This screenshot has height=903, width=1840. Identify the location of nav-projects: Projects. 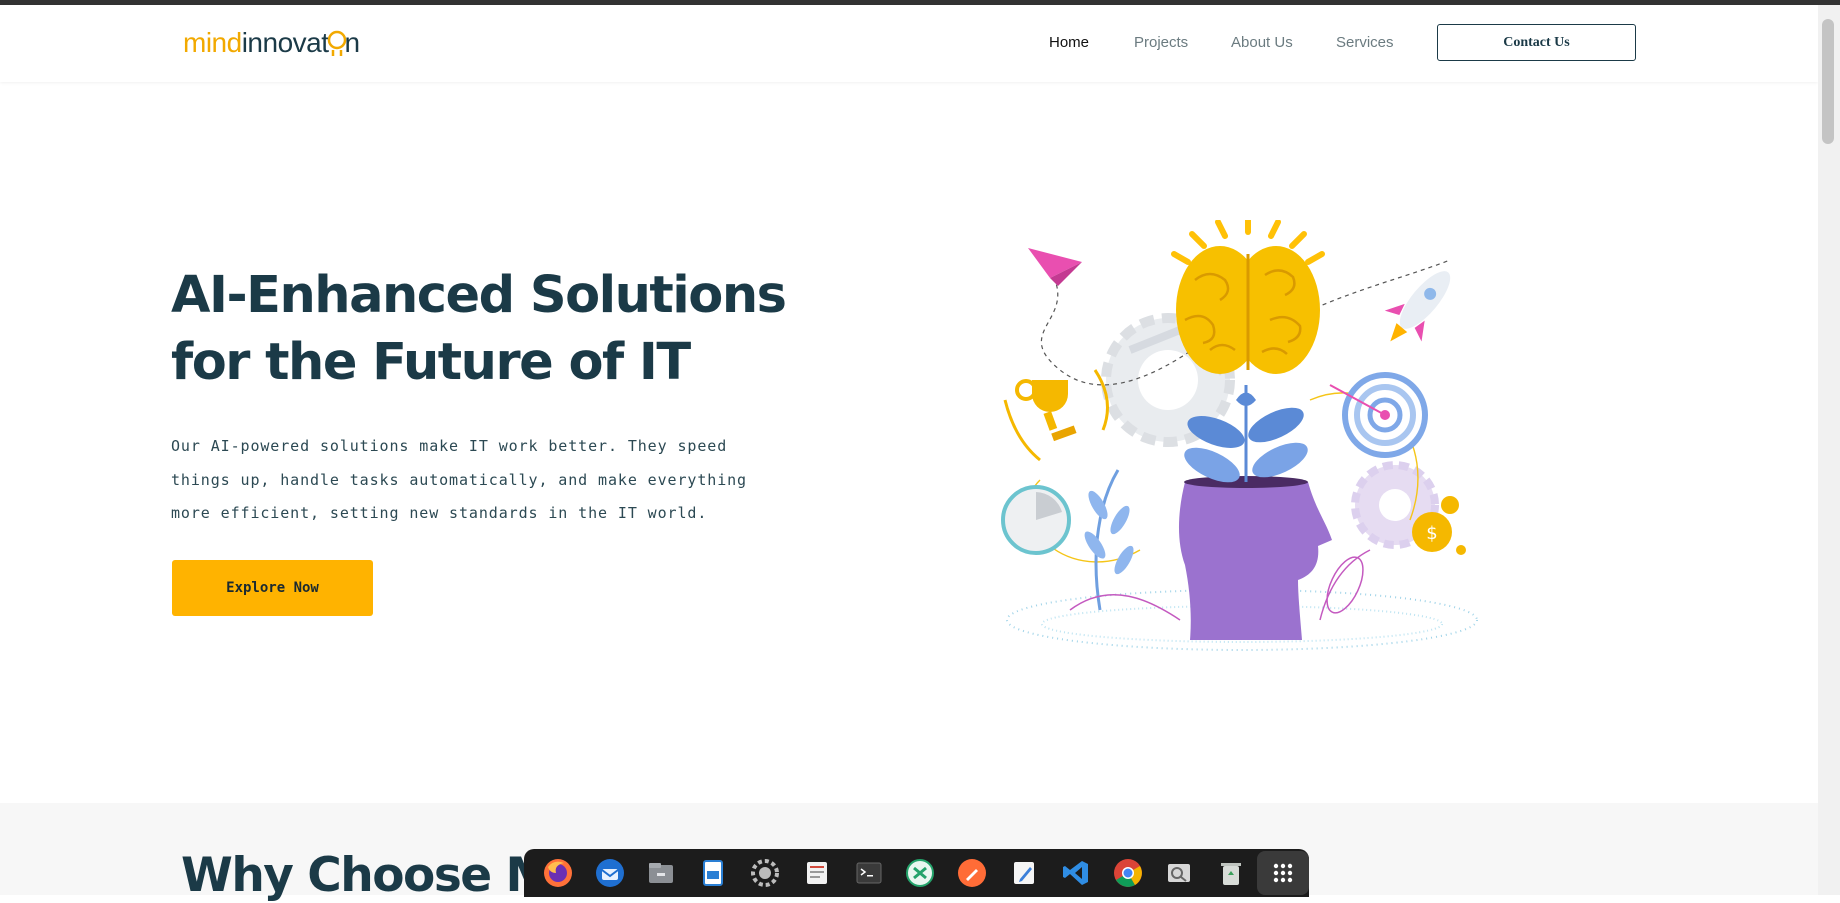
(1161, 42).